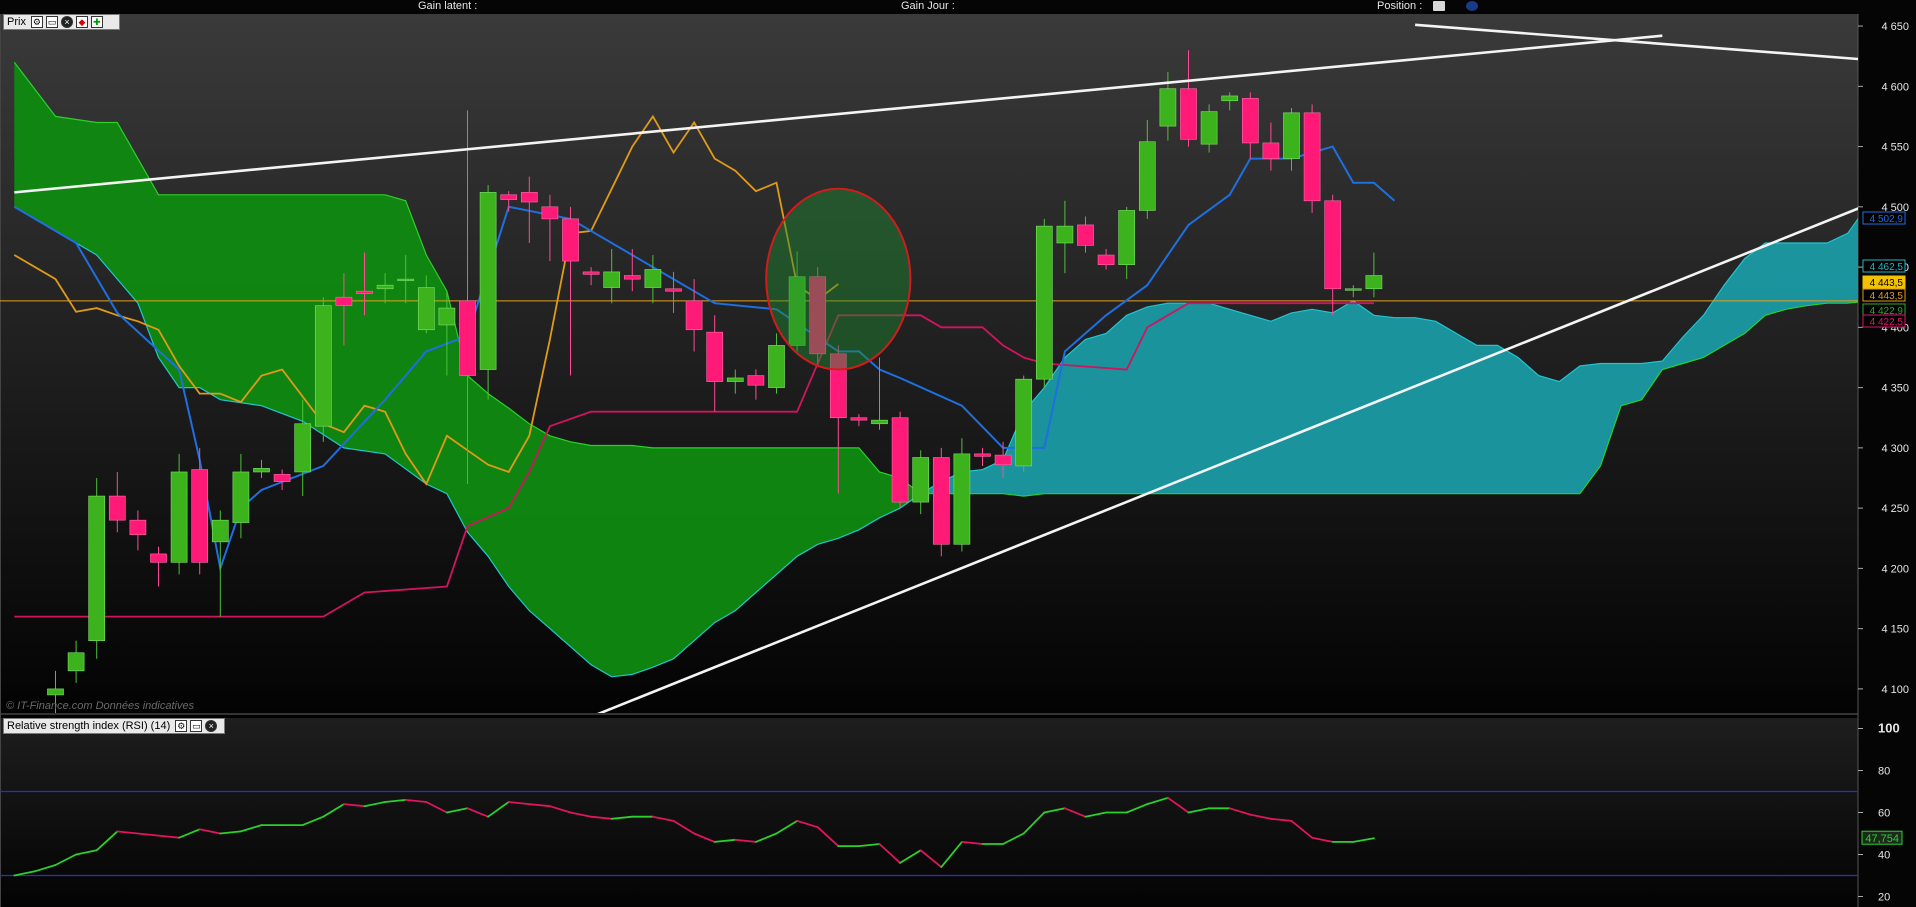 Image resolution: width=1916 pixels, height=907 pixels. I want to click on rsi-panel-header: Relative strength index (RSI) (14) ⚙ ▭ ×, so click(114, 726).